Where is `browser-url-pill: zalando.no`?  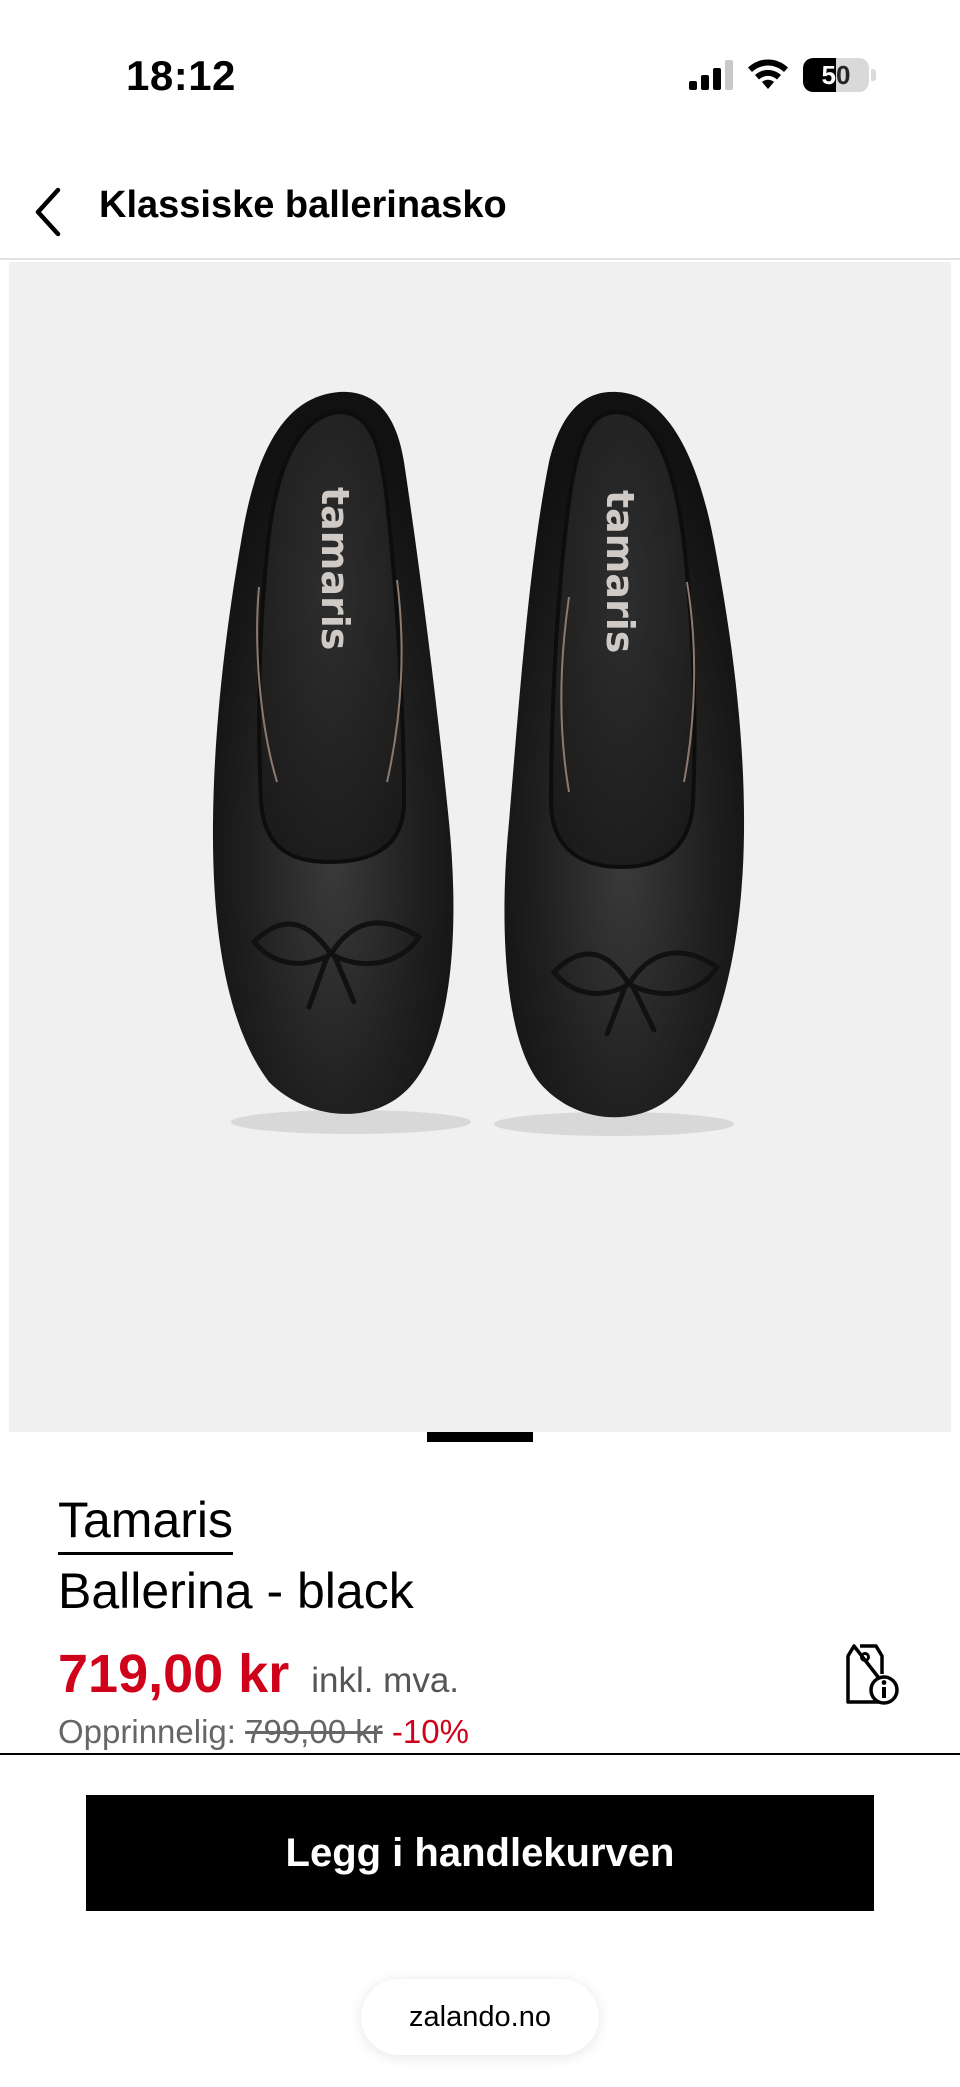
browser-url-pill: zalando.no is located at coordinates (480, 2017).